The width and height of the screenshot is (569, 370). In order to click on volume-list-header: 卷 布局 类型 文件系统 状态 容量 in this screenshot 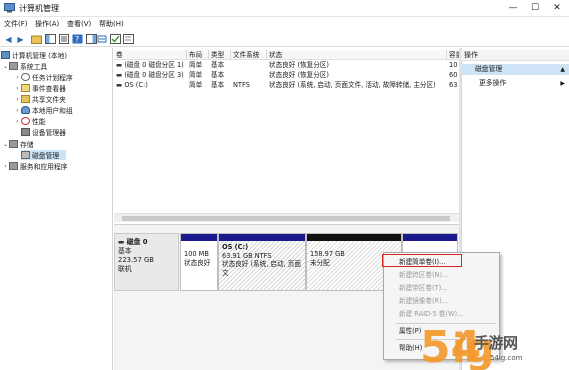, I will do `click(286, 55)`.